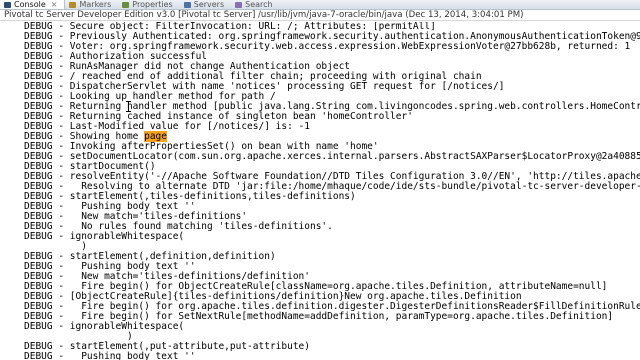 The image size is (640, 360). Describe the element at coordinates (7, 4) in the screenshot. I see `console-icon` at that location.